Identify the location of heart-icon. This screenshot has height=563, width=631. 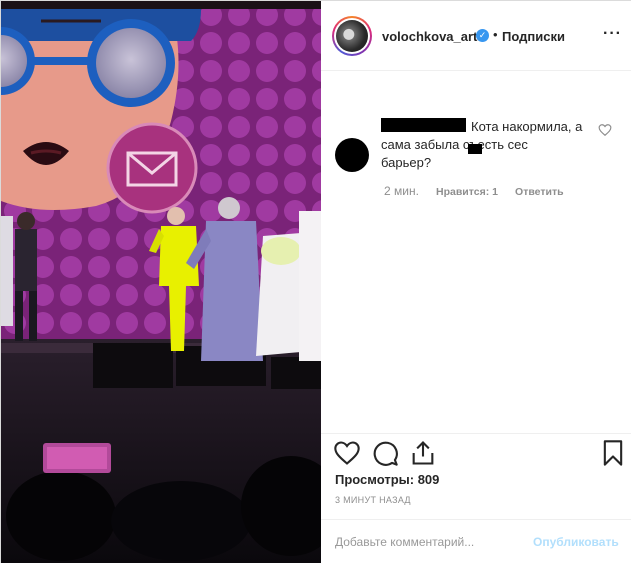
(347, 453).